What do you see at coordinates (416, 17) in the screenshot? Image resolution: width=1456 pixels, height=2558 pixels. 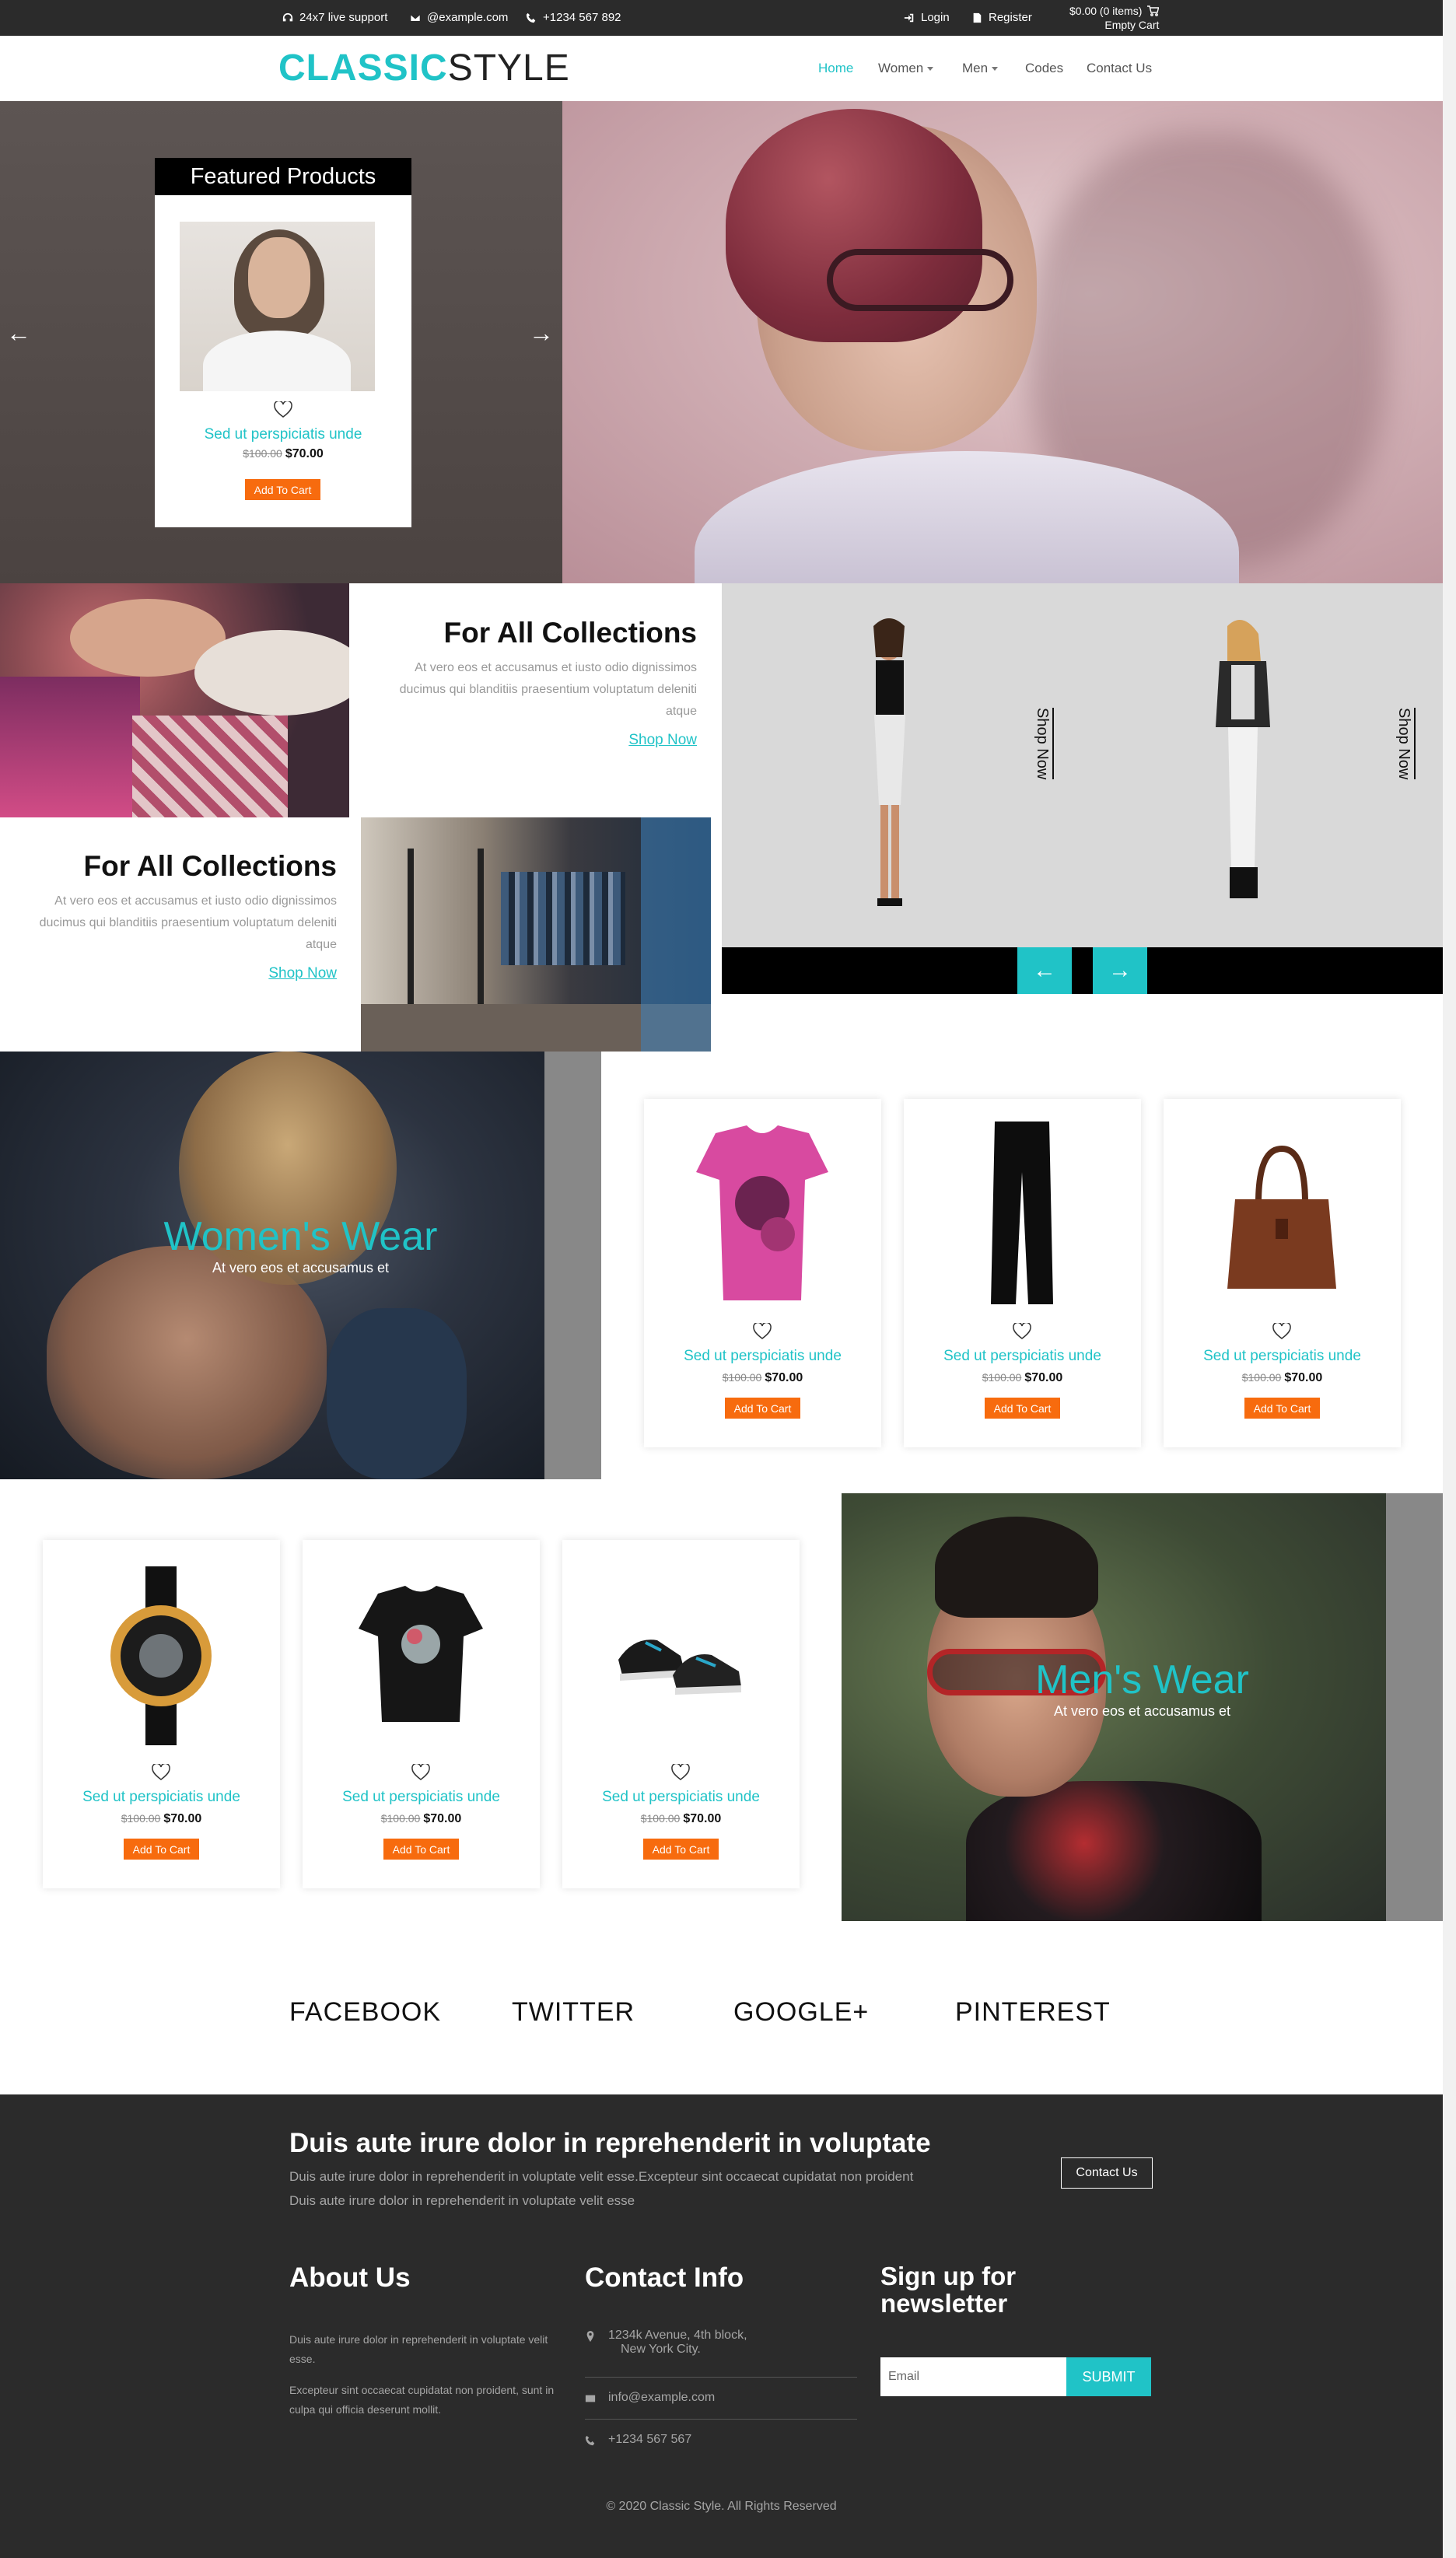 I see `envelope-icon` at bounding box center [416, 17].